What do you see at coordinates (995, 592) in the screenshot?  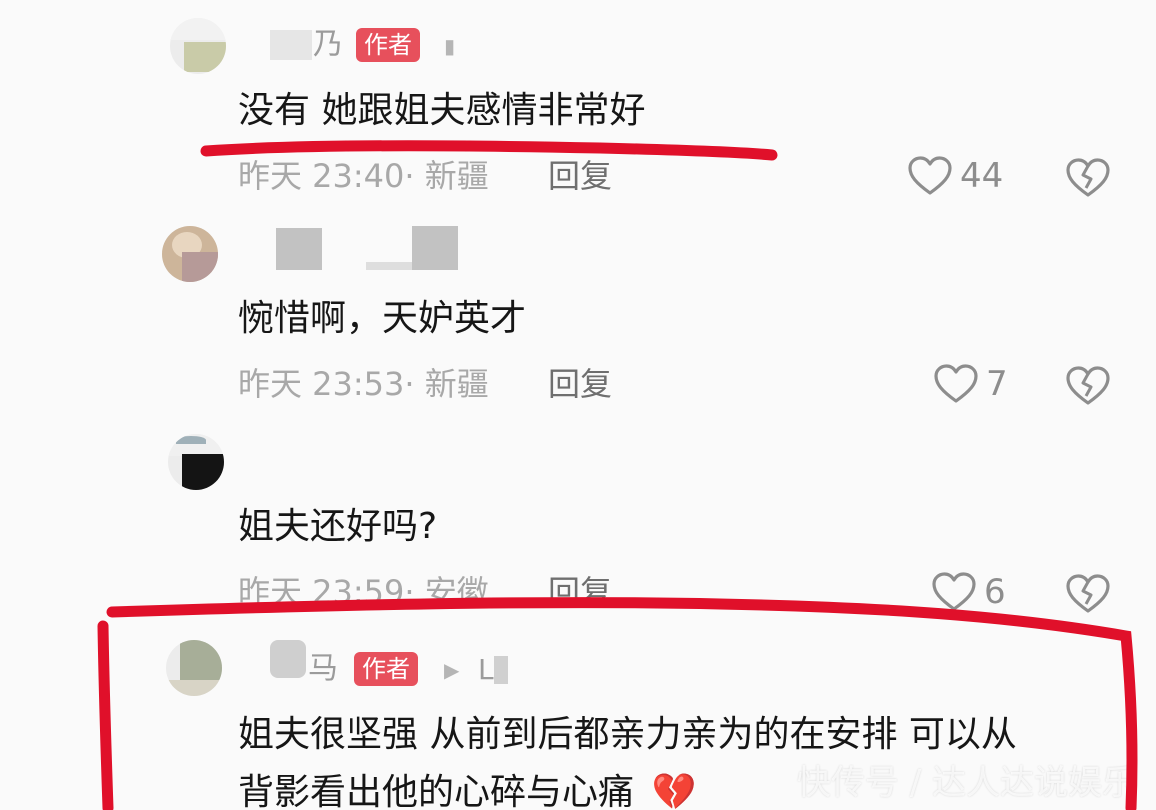 I see `like-count: 6` at bounding box center [995, 592].